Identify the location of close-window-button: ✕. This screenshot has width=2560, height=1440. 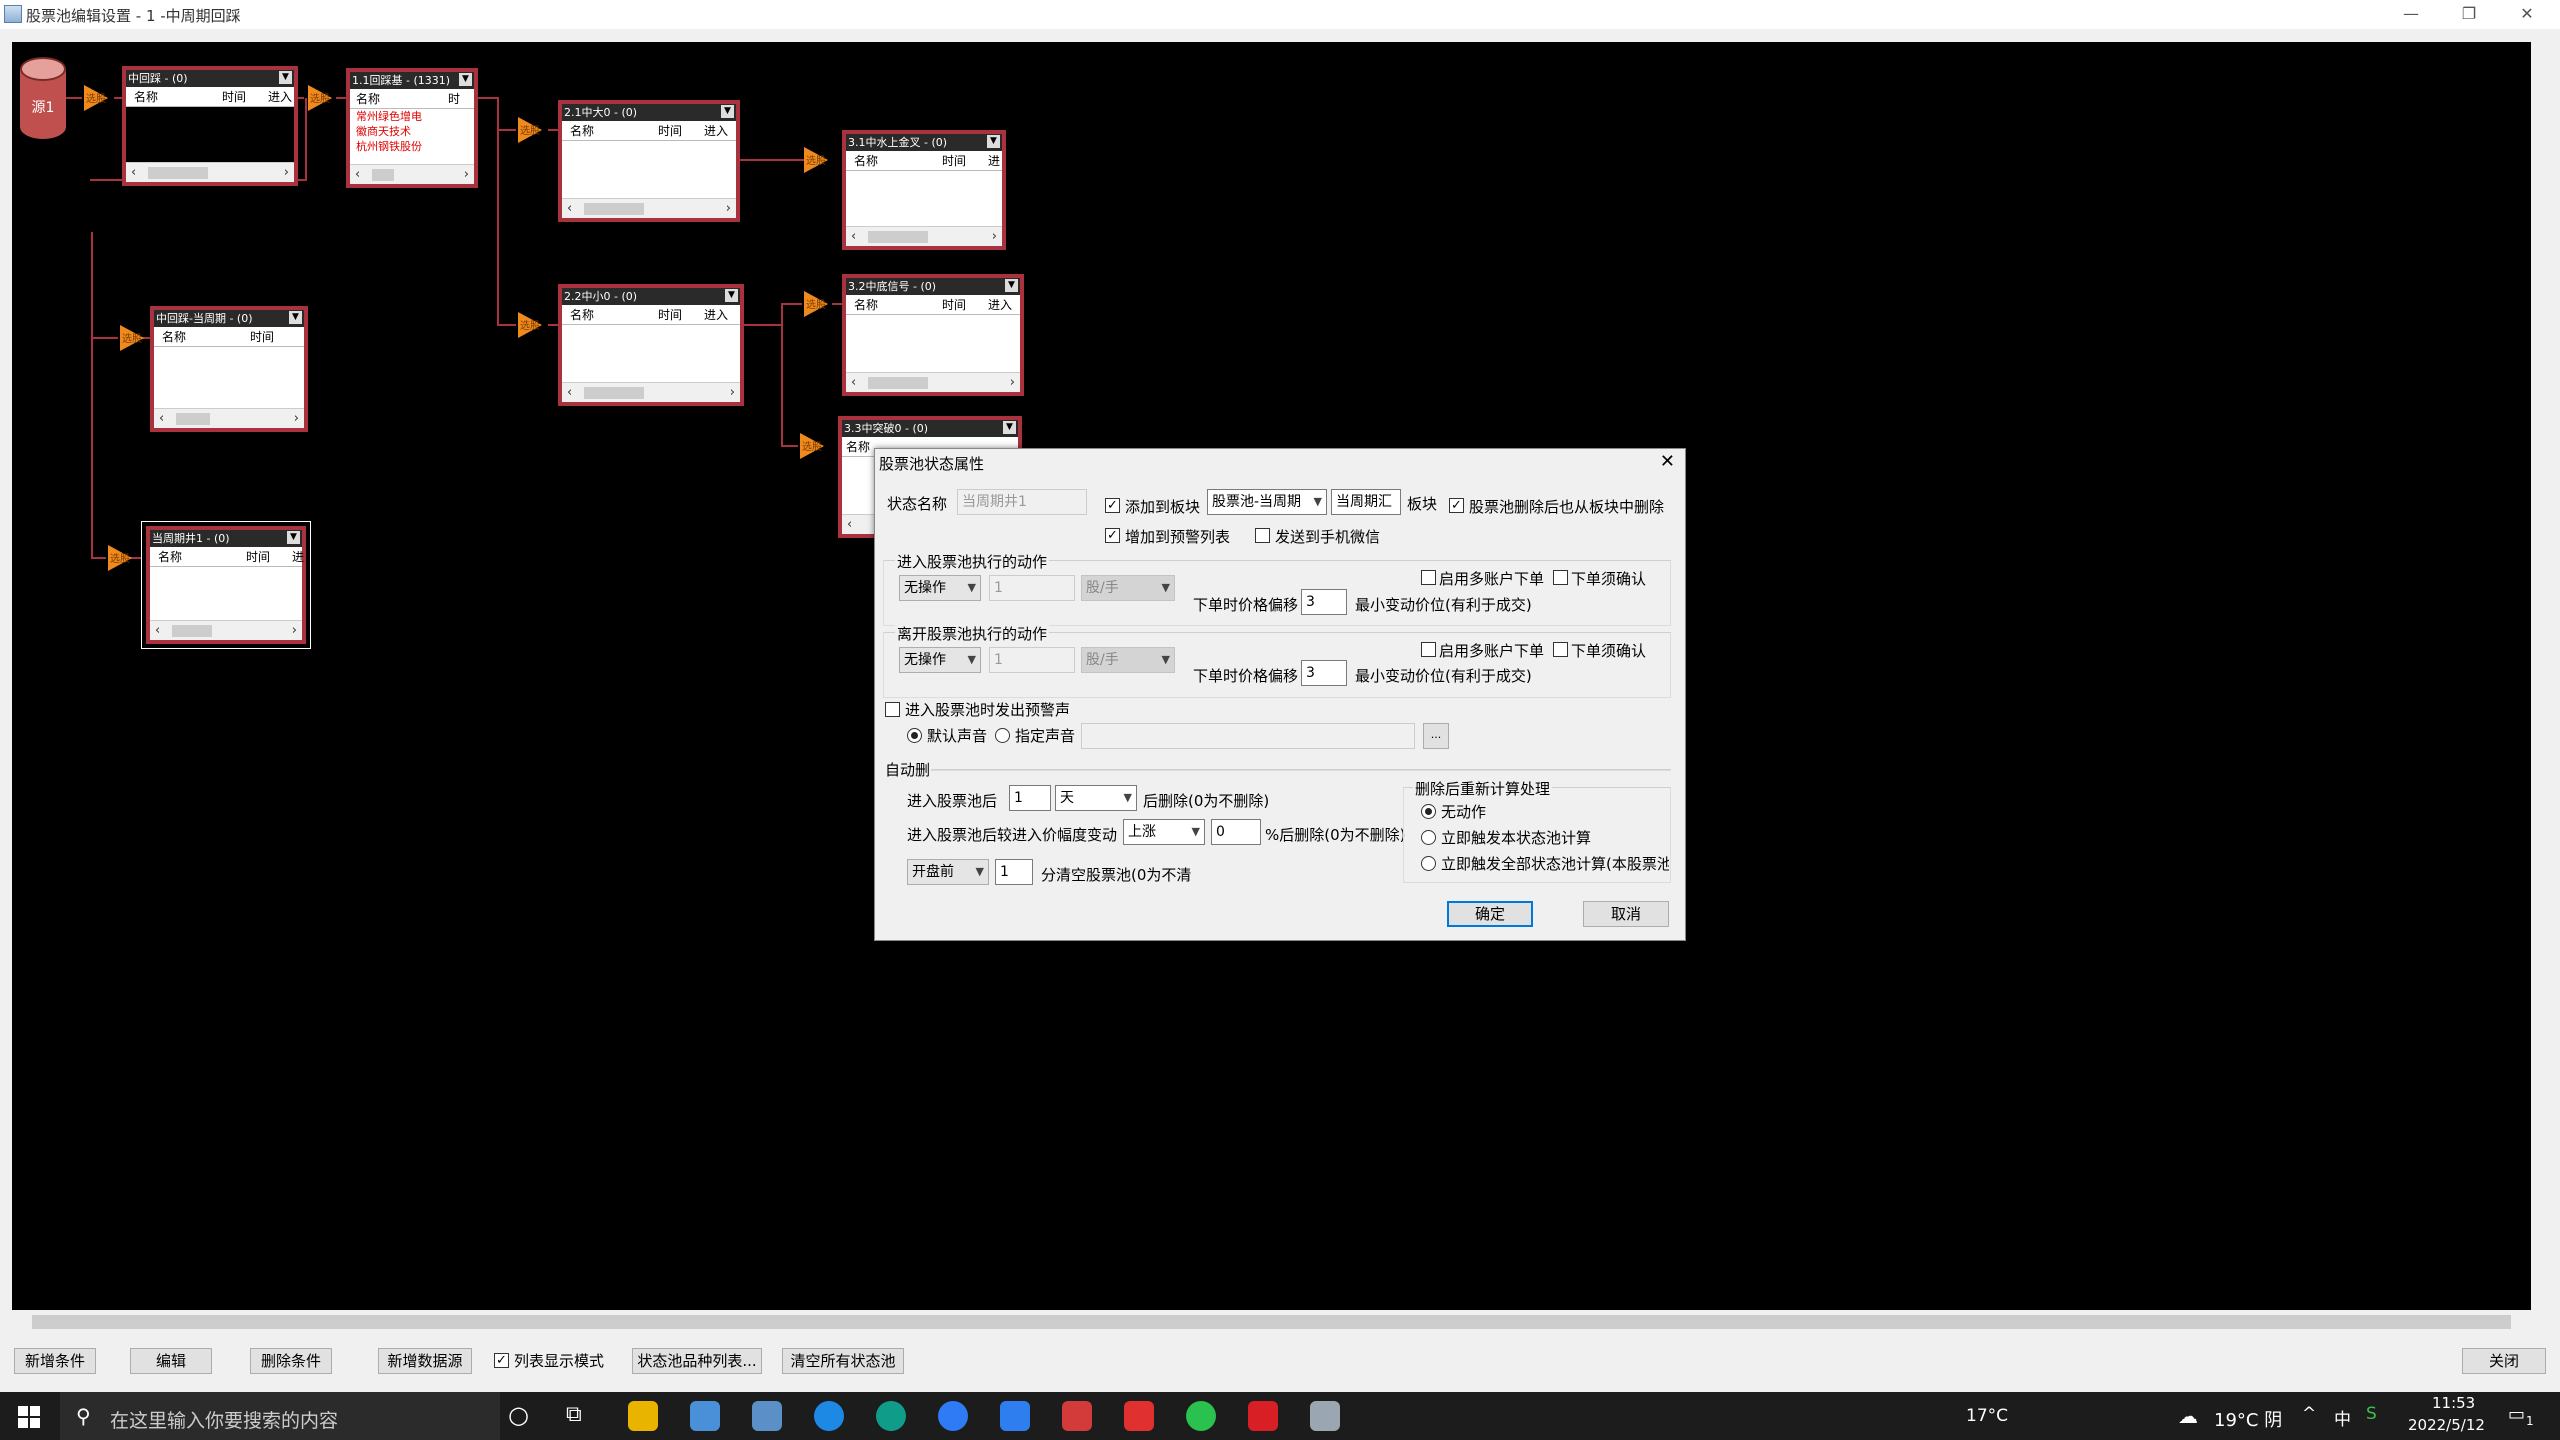
(2527, 14).